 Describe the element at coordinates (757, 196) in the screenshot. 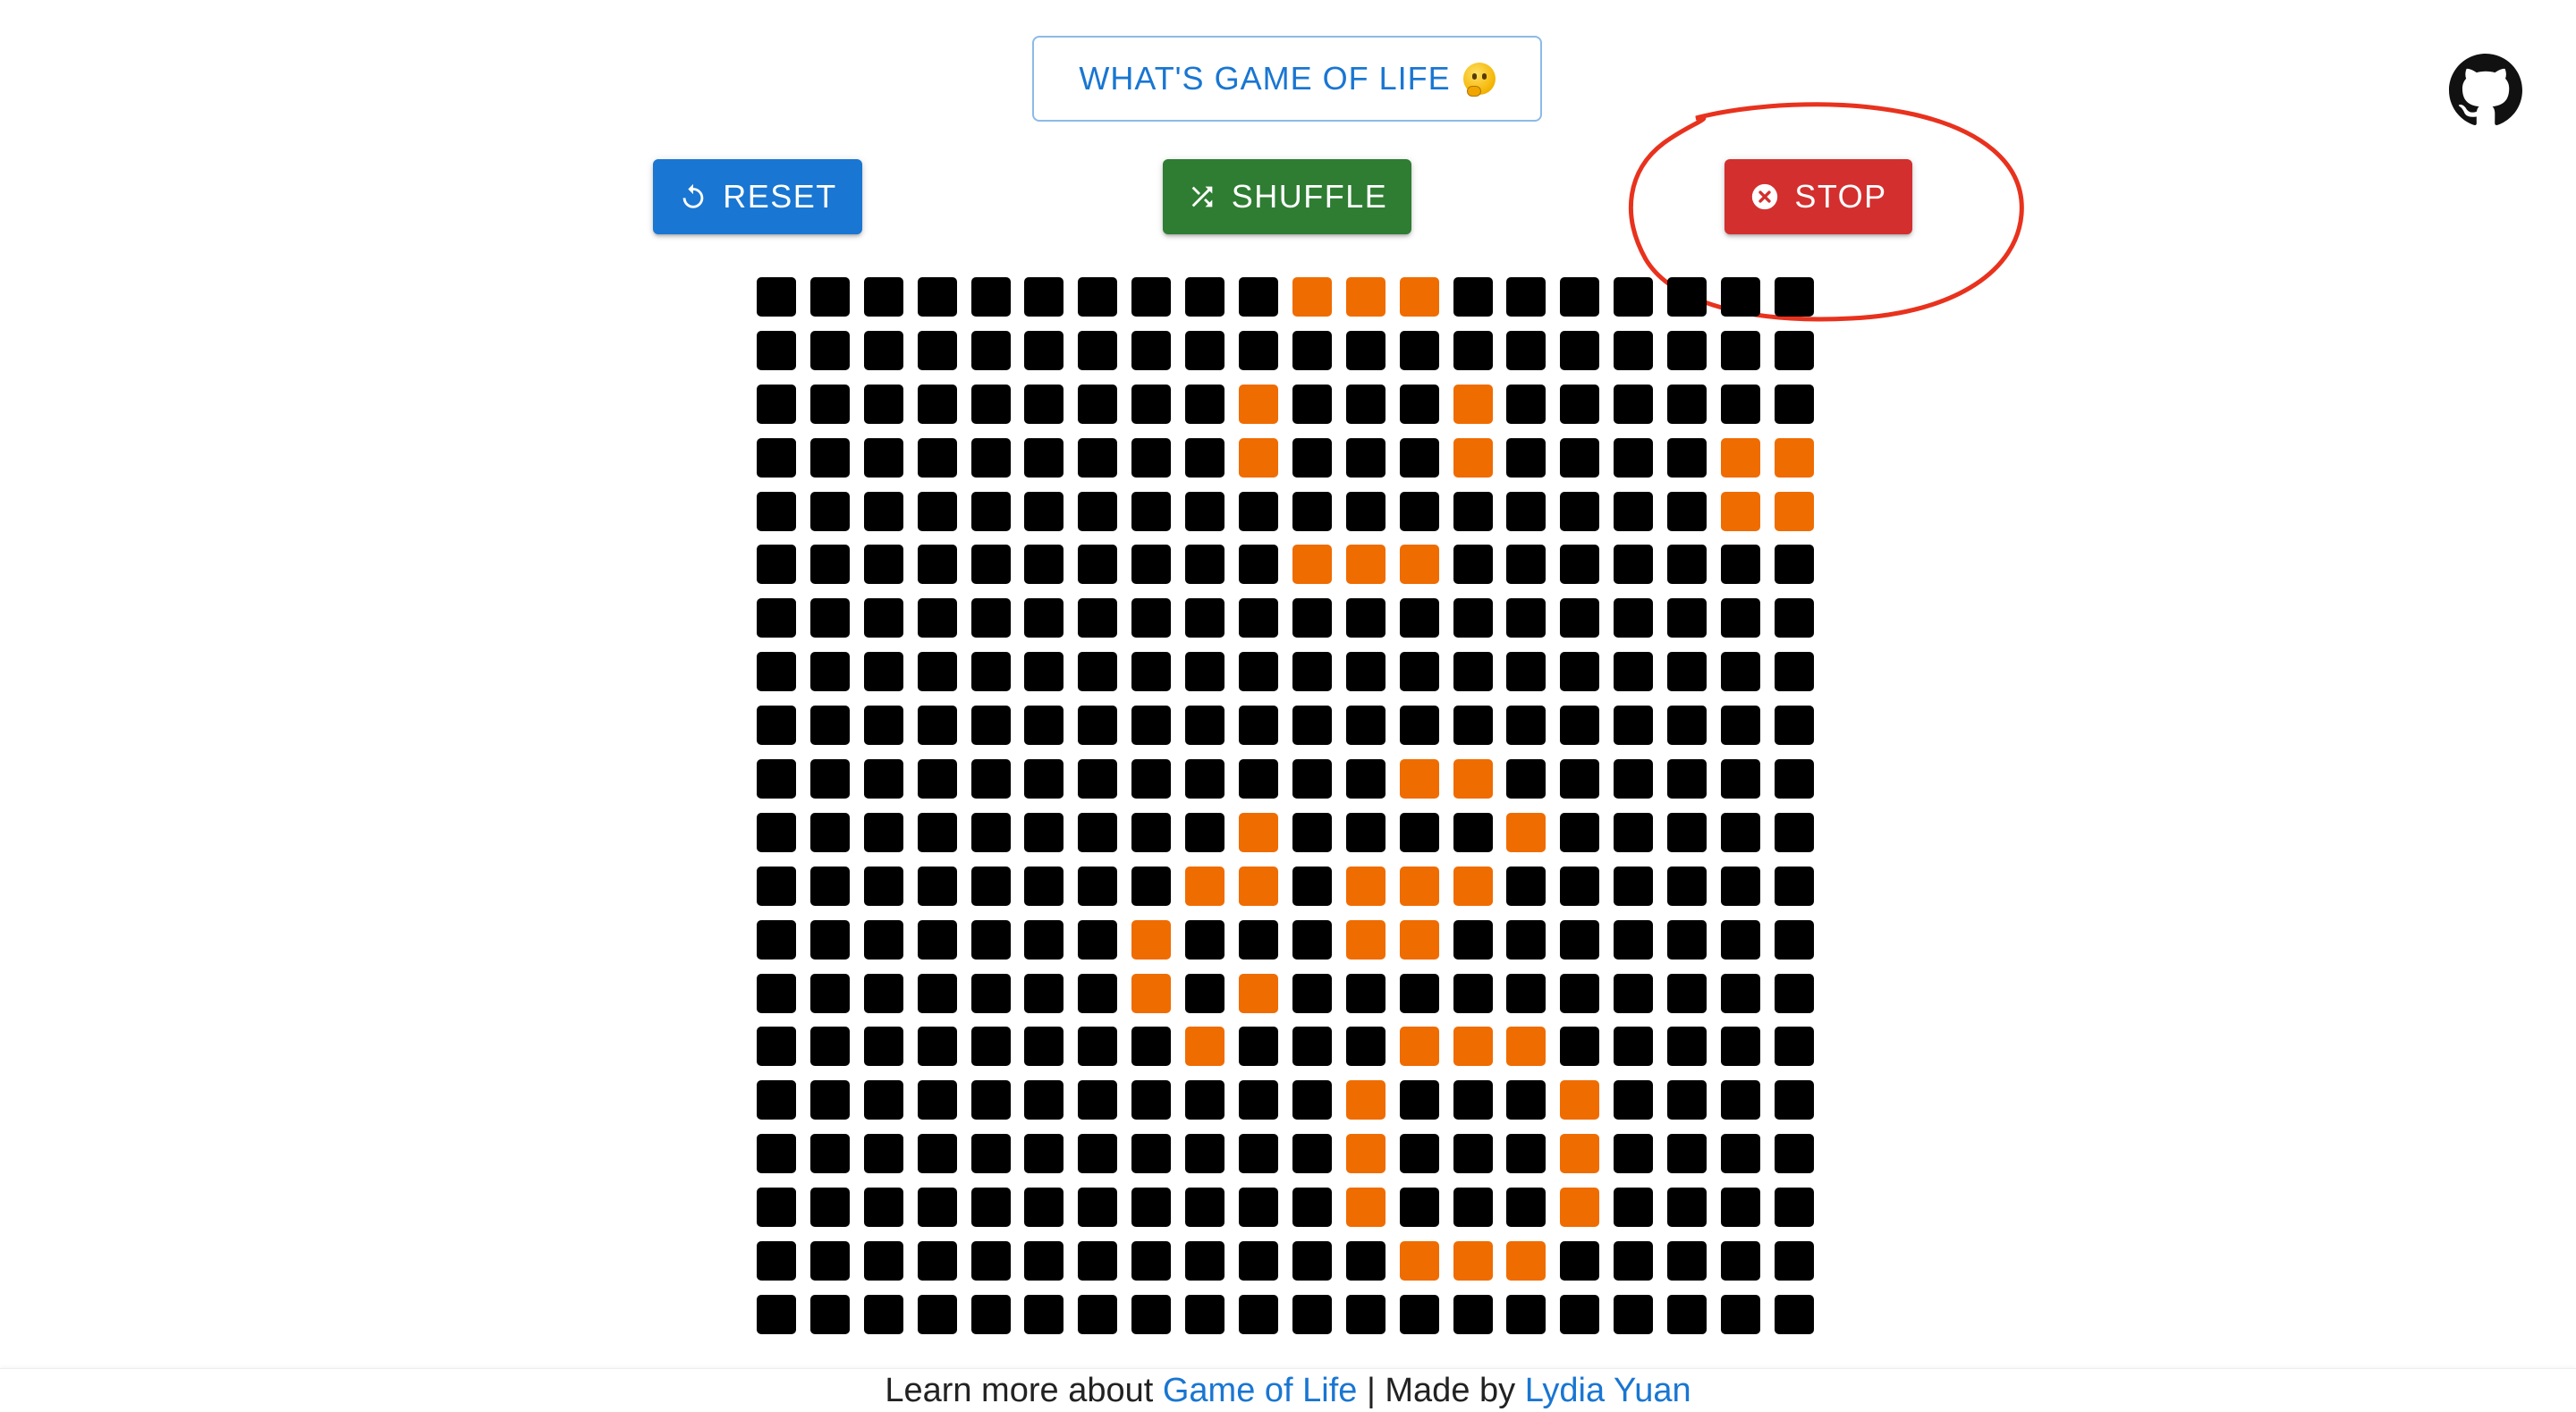

I see `reset-button: RESET` at that location.